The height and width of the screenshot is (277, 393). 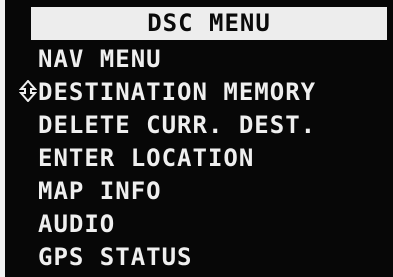 What do you see at coordinates (28, 91) in the screenshot?
I see `up-down-selector-icon` at bounding box center [28, 91].